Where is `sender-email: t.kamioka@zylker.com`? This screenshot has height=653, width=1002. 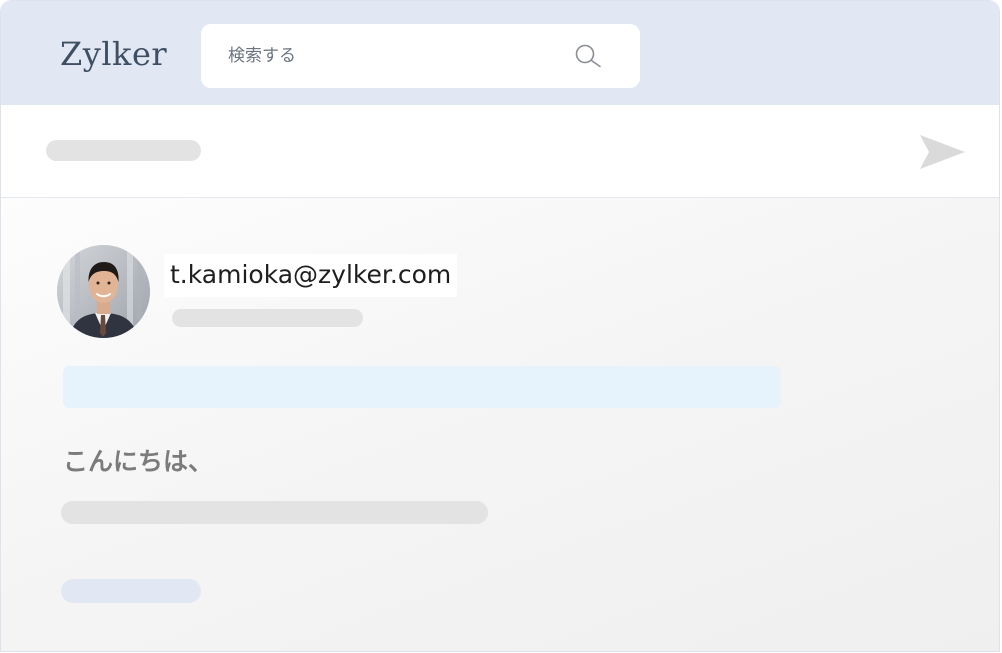 sender-email: t.kamioka@zylker.com is located at coordinates (311, 275).